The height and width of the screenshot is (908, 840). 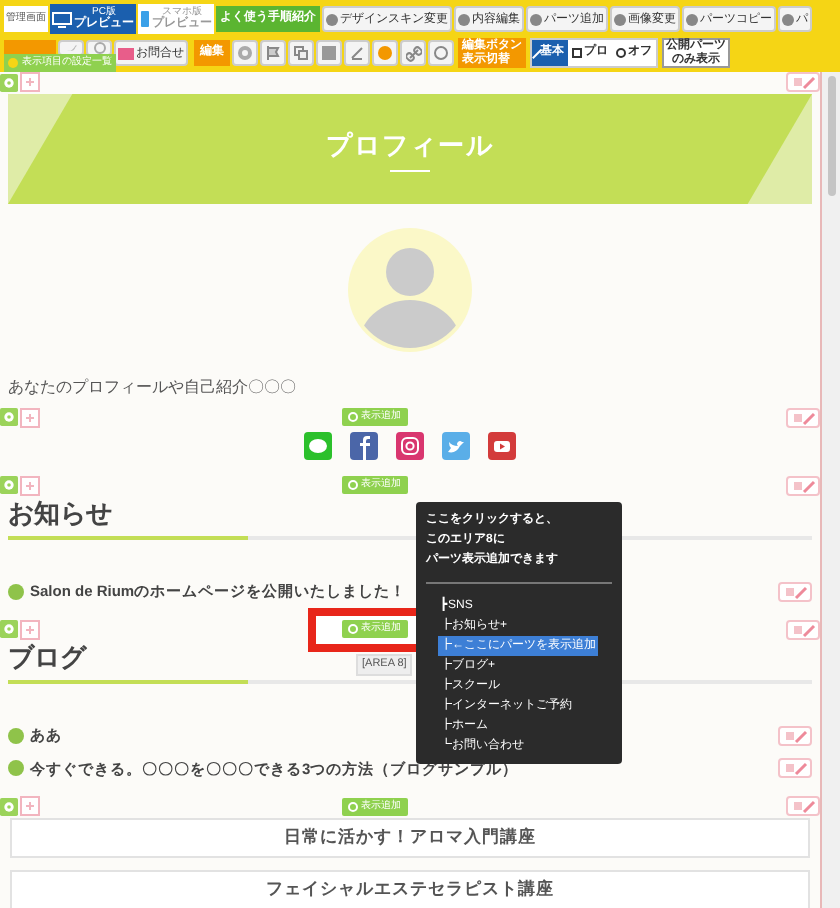 I want to click on facebook-icon, so click(x=364, y=446).